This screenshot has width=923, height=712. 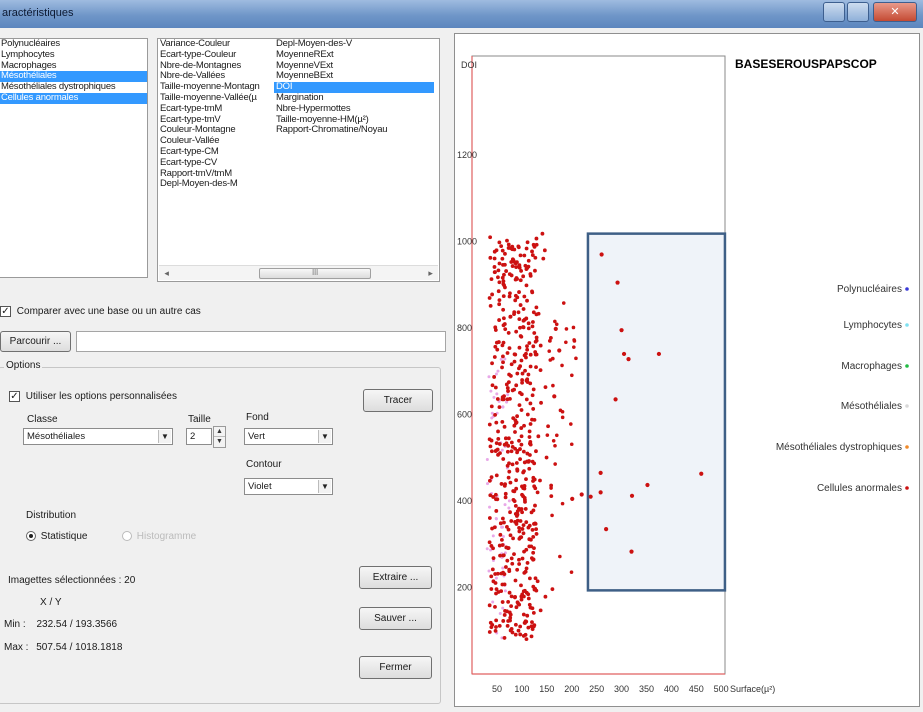 I want to click on fill-label: Fond, so click(x=257, y=417).